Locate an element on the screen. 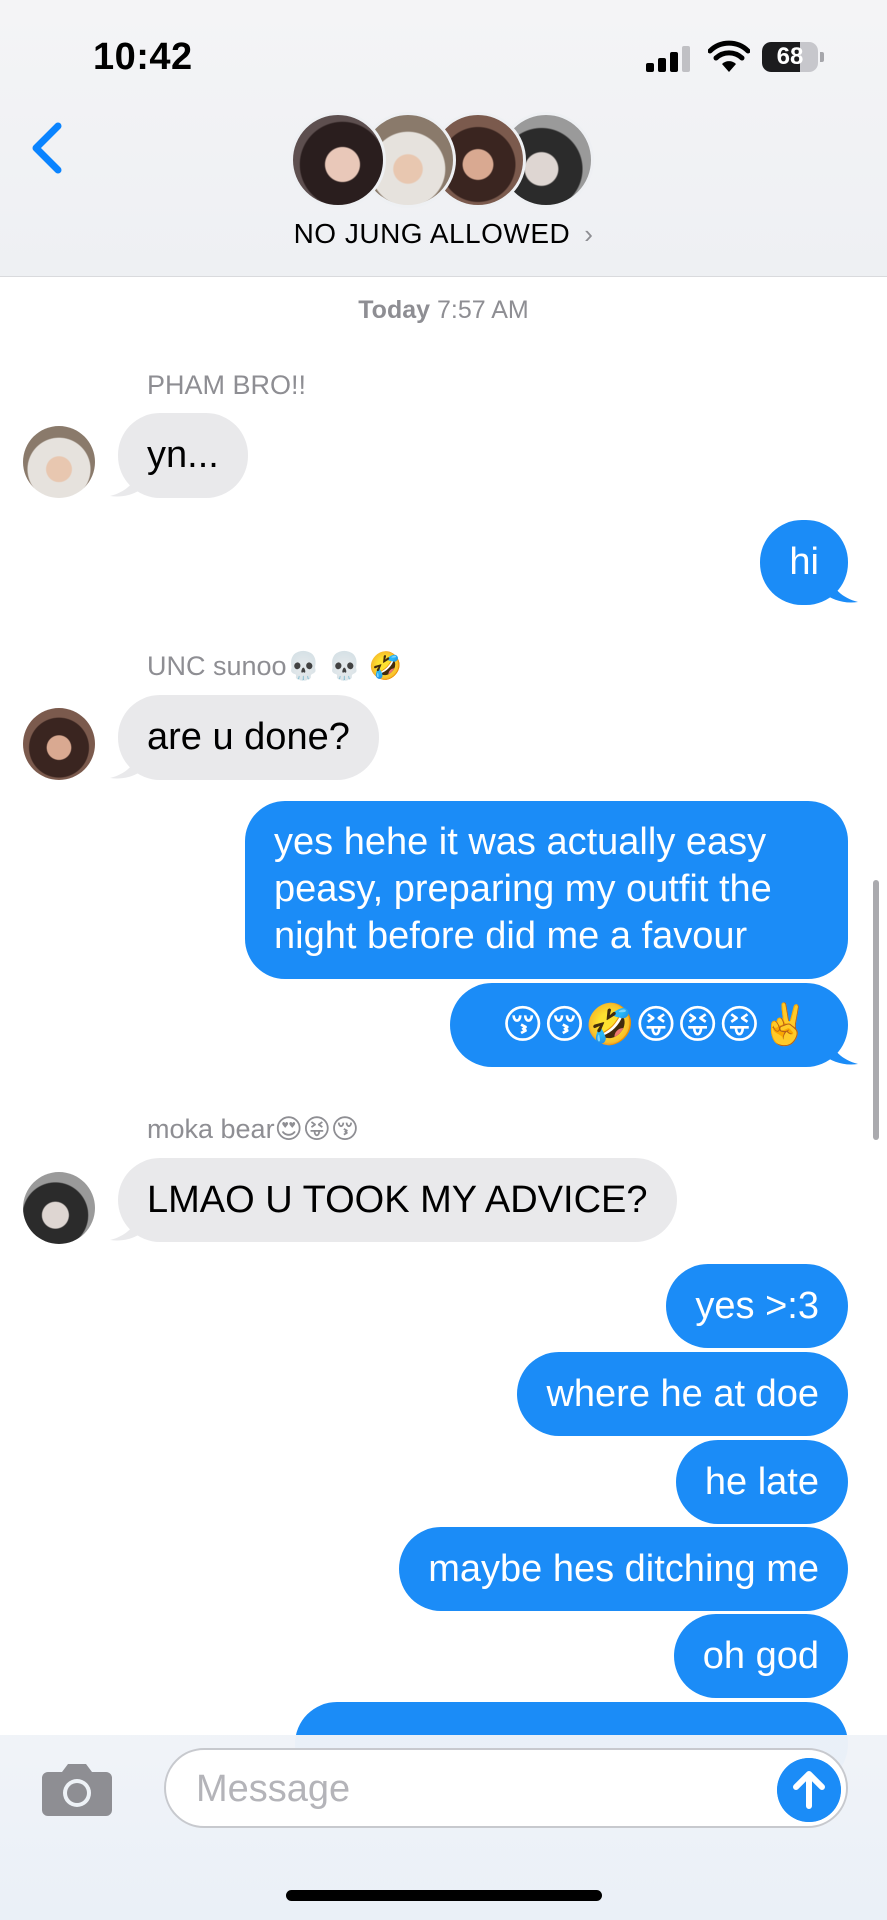  home-indicator is located at coordinates (444, 1895).